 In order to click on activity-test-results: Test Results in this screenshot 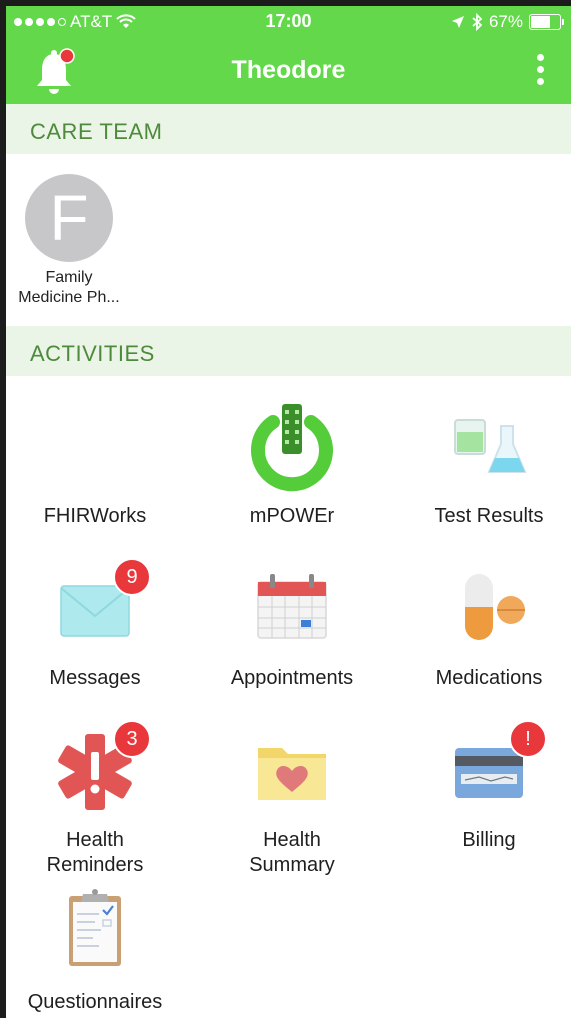, I will do `click(482, 463)`.